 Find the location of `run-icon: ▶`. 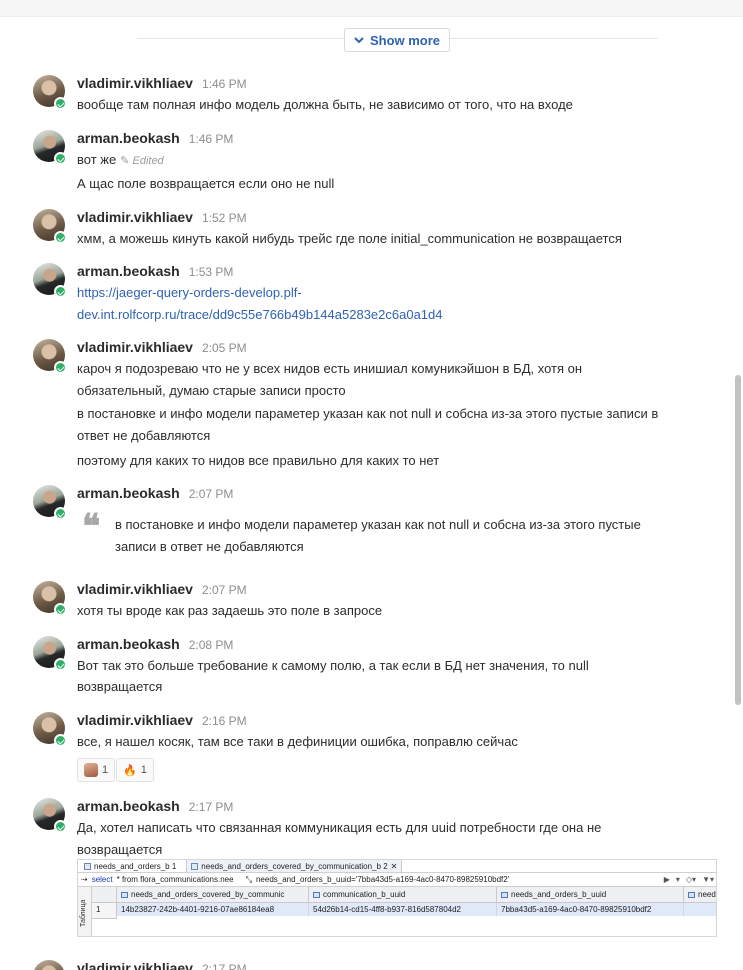

run-icon: ▶ is located at coordinates (666, 879).